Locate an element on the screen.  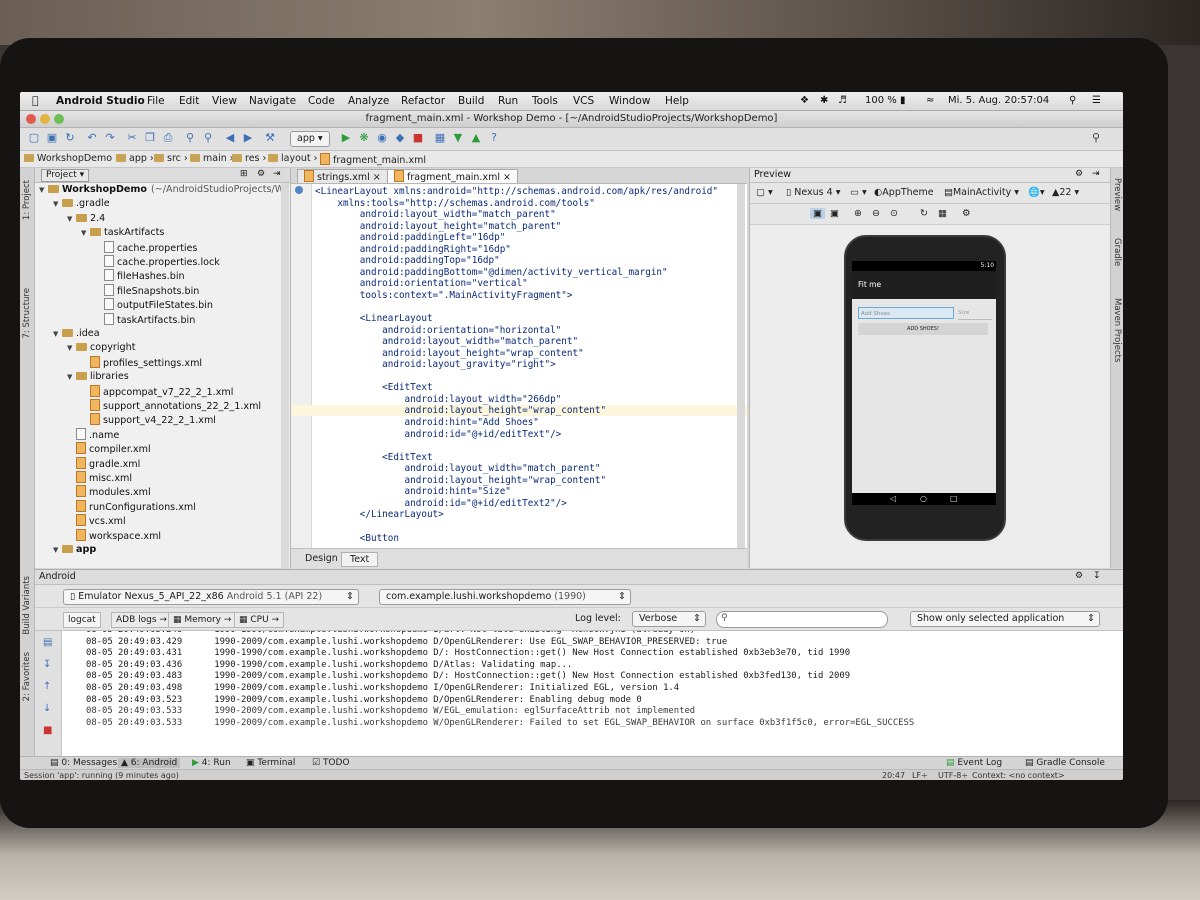
close-tab-icon: × is located at coordinates (377, 177).